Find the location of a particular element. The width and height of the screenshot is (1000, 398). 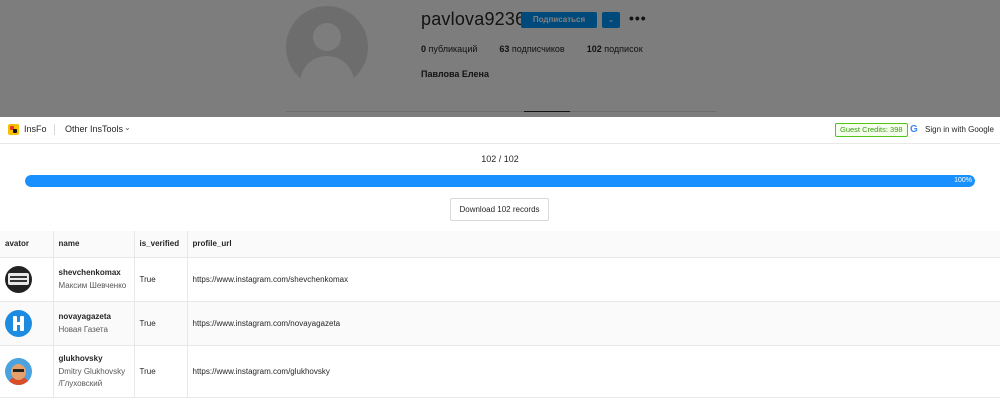

chevron-down-icon: ⌄ is located at coordinates (127, 127).